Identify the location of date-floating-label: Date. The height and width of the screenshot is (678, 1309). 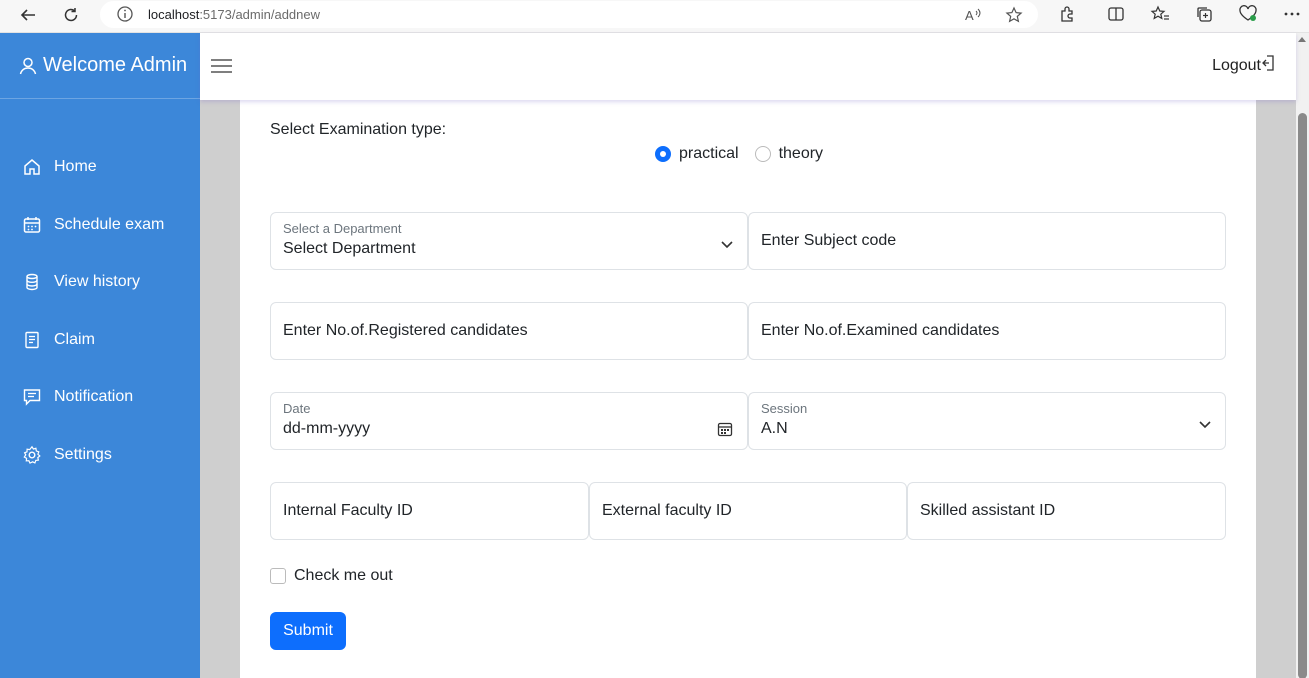
(297, 408).